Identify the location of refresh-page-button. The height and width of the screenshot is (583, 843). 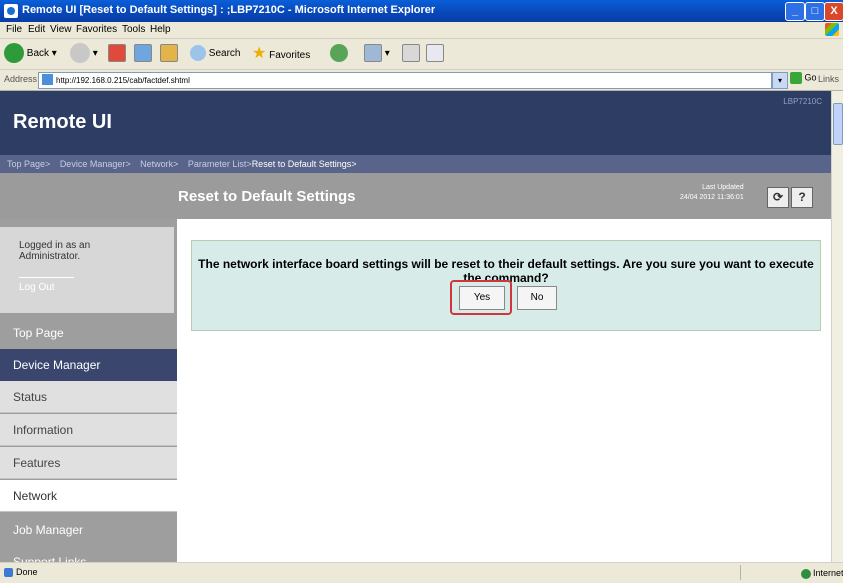
(143, 54).